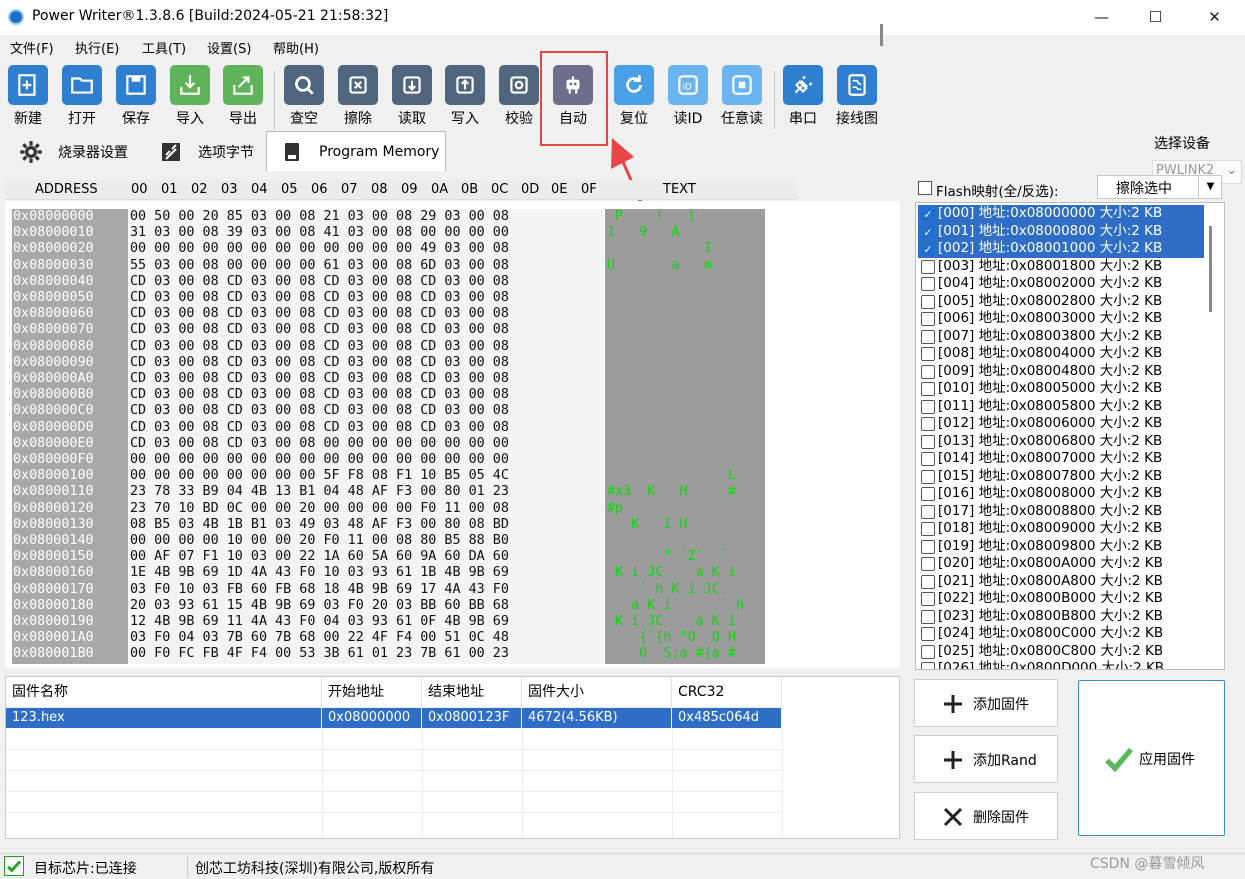 This screenshot has width=1245, height=879. I want to click on list-item: ✓[014] 地址:0x08007000 大小:2 KB, so click(1061, 459).